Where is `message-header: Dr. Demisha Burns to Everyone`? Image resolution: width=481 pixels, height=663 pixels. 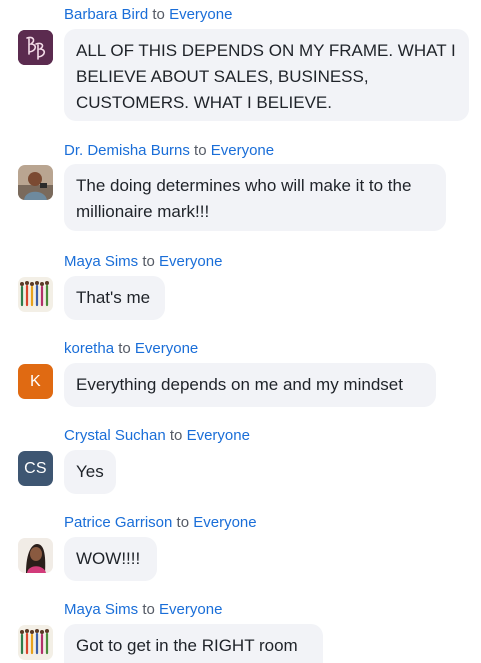 message-header: Dr. Demisha Burns to Everyone is located at coordinates (169, 151).